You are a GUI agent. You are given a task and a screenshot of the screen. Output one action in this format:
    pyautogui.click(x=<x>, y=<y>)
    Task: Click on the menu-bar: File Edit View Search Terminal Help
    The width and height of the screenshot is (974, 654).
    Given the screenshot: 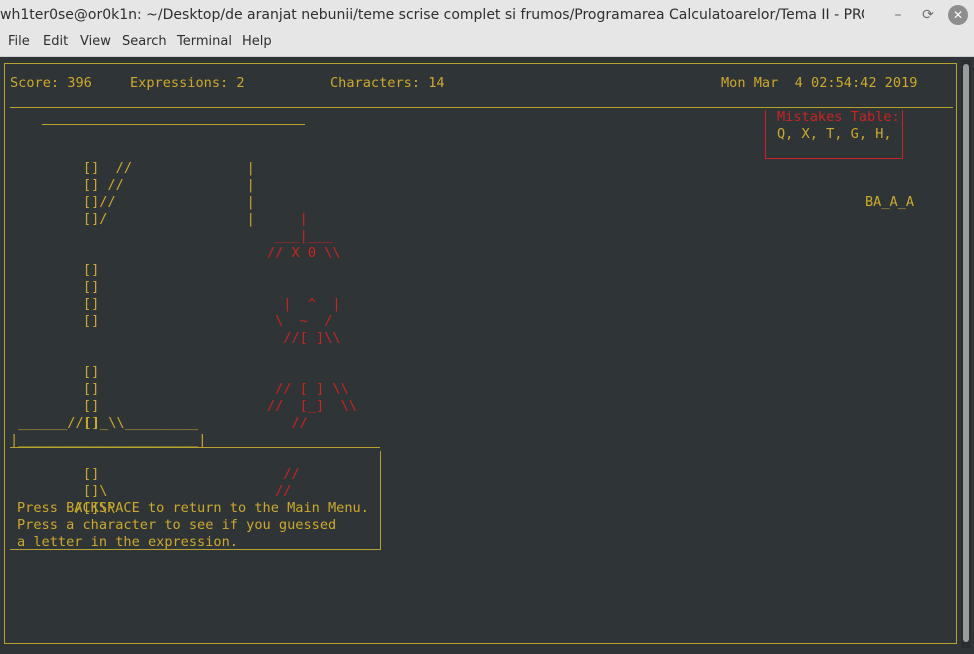 What is the action you would take?
    pyautogui.click(x=487, y=43)
    